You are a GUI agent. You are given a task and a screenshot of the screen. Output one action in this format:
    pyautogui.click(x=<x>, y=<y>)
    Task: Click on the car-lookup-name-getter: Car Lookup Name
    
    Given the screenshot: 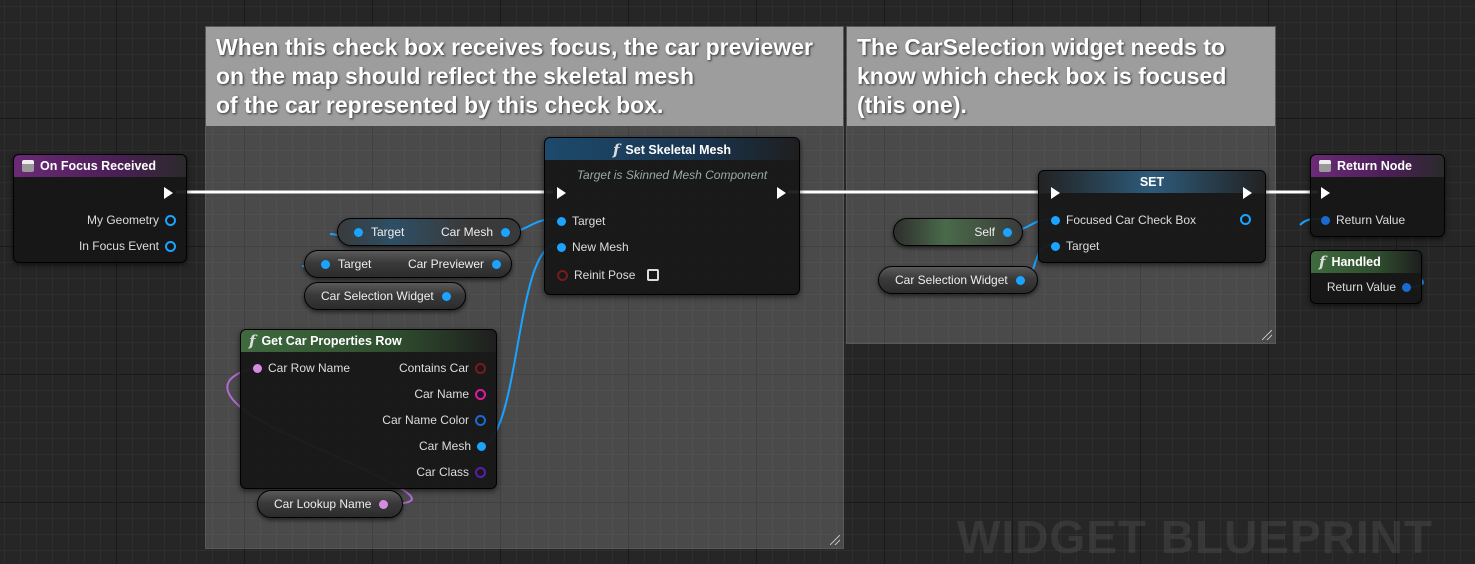 What is the action you would take?
    pyautogui.click(x=330, y=504)
    